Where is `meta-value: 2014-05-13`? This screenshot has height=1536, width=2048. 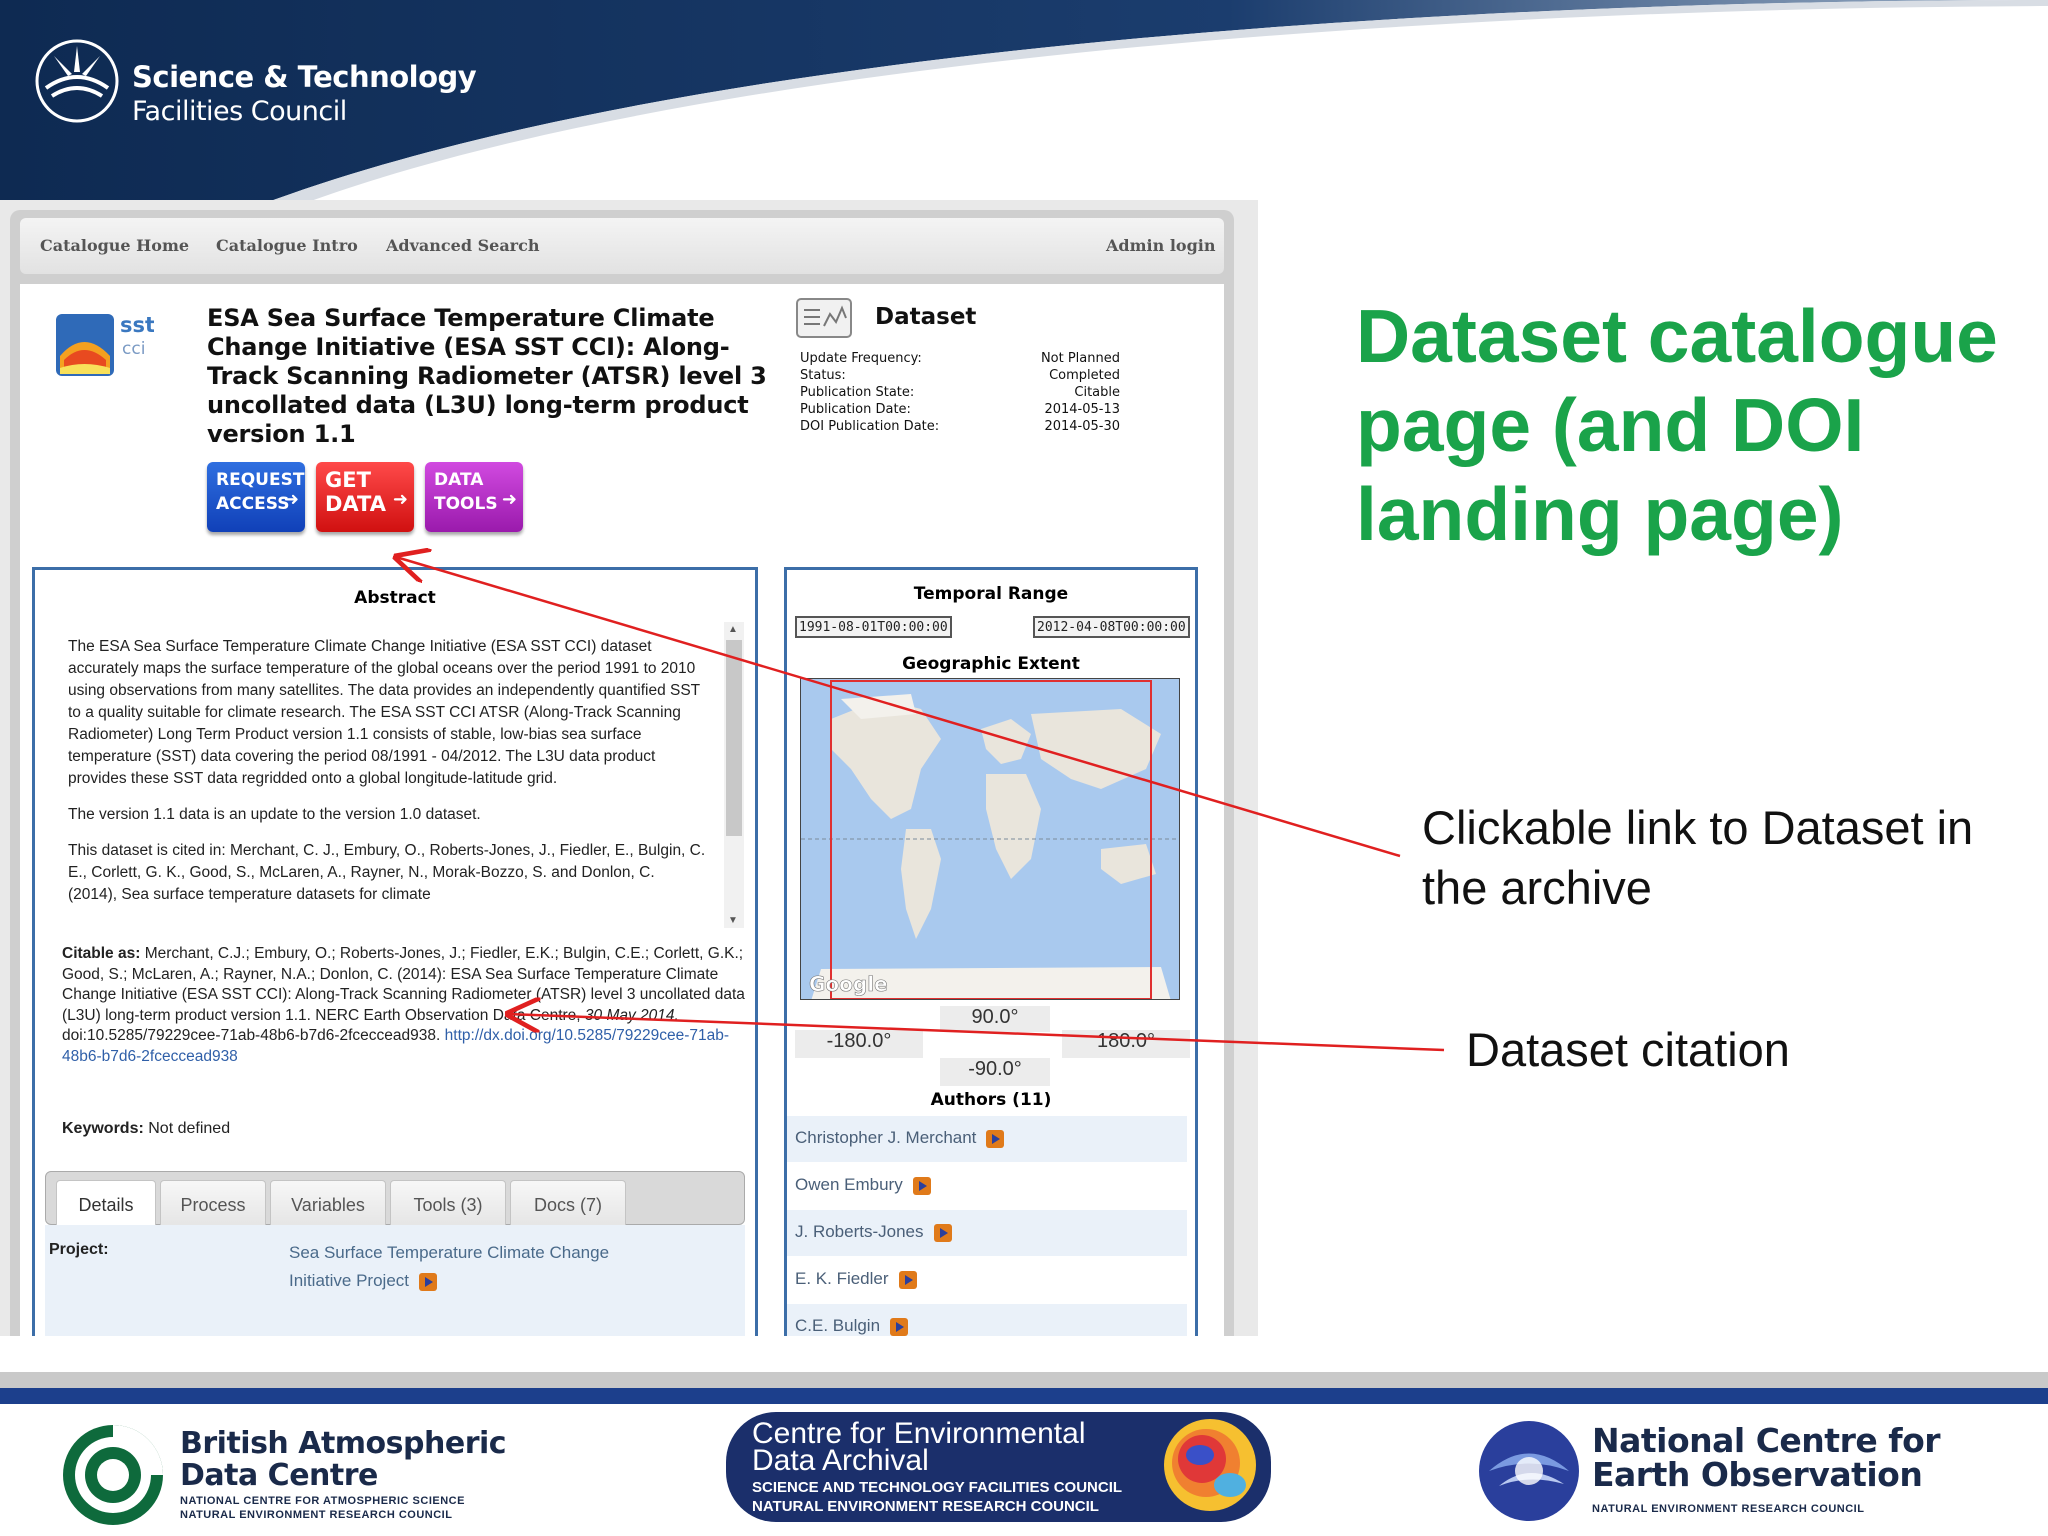
meta-value: 2014-05-13 is located at coordinates (1082, 409).